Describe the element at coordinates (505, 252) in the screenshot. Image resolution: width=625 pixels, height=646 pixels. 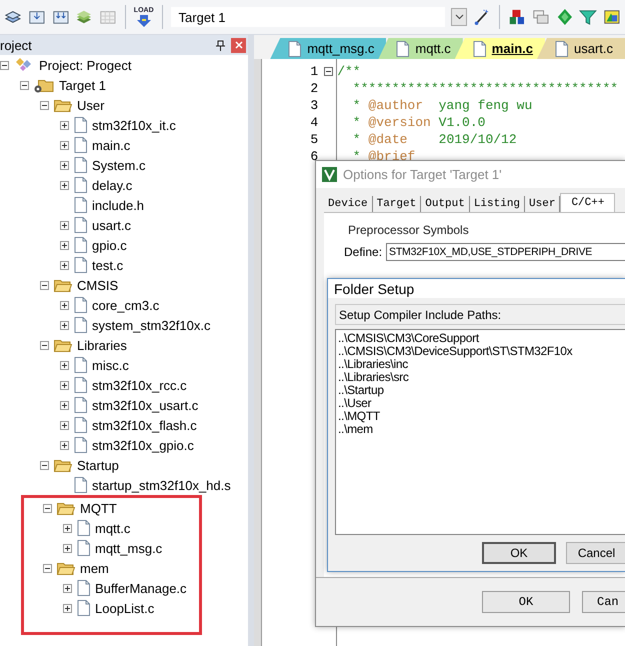
I see `define-field: STM32F10X_MD,USE_STDPERIPH_DRIVE` at that location.